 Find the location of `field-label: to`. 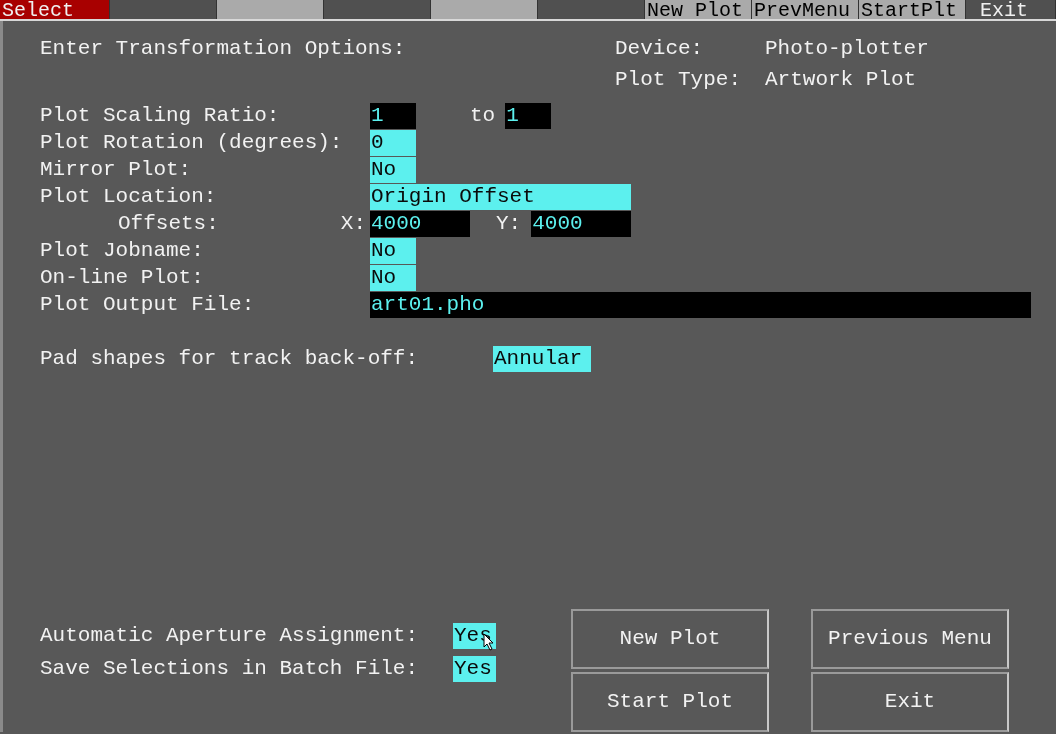

field-label: to is located at coordinates (483, 116).